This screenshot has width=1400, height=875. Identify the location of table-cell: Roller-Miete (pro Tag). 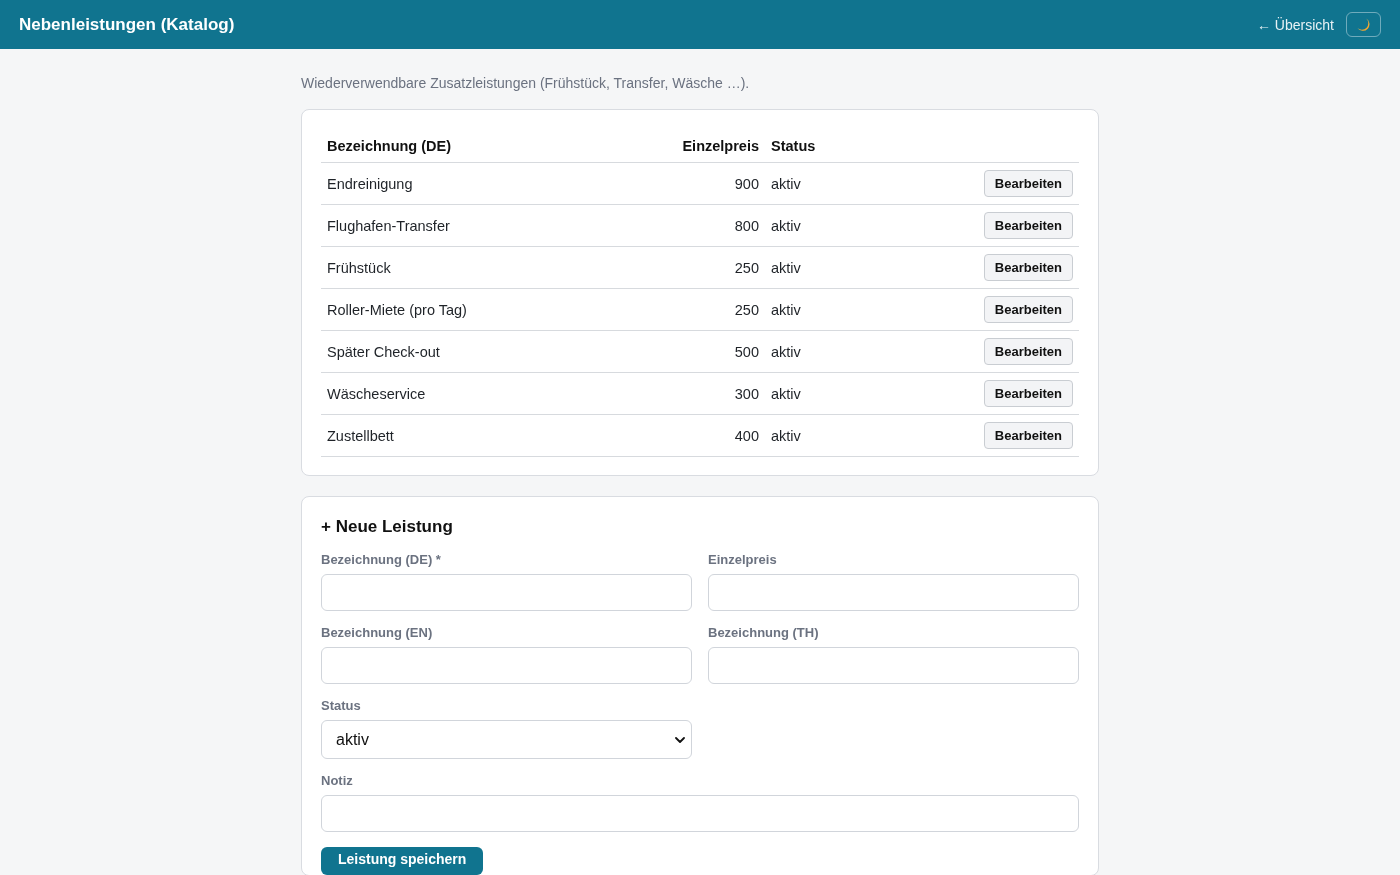
(397, 309).